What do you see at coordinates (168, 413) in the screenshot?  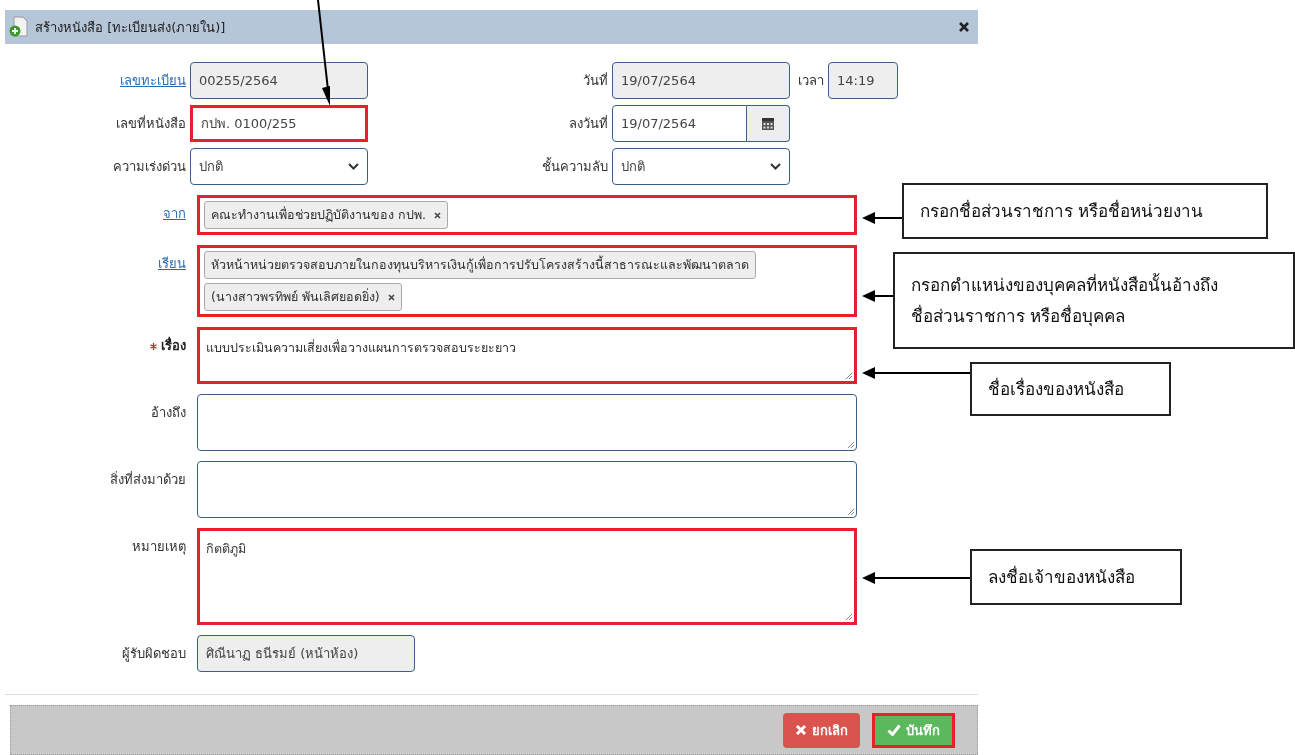 I see `field-label: อ้างถึง` at bounding box center [168, 413].